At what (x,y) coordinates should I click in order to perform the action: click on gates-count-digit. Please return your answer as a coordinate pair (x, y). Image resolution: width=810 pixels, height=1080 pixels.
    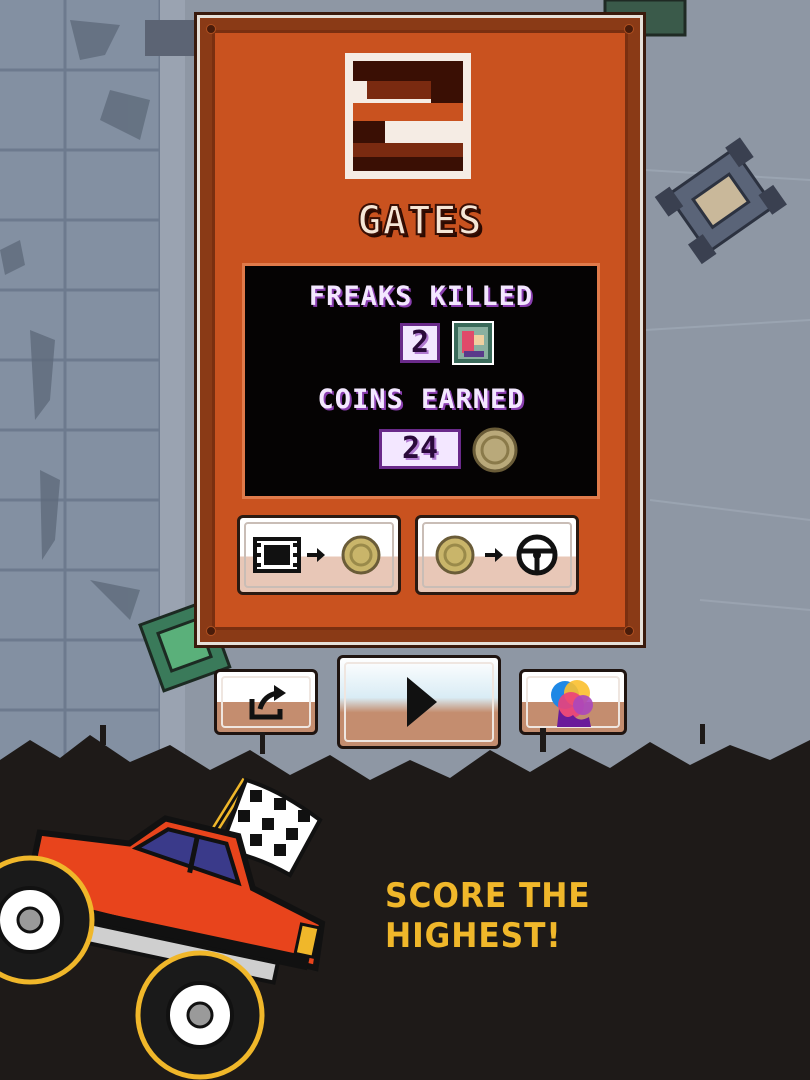
    Looking at the image, I should click on (408, 116).